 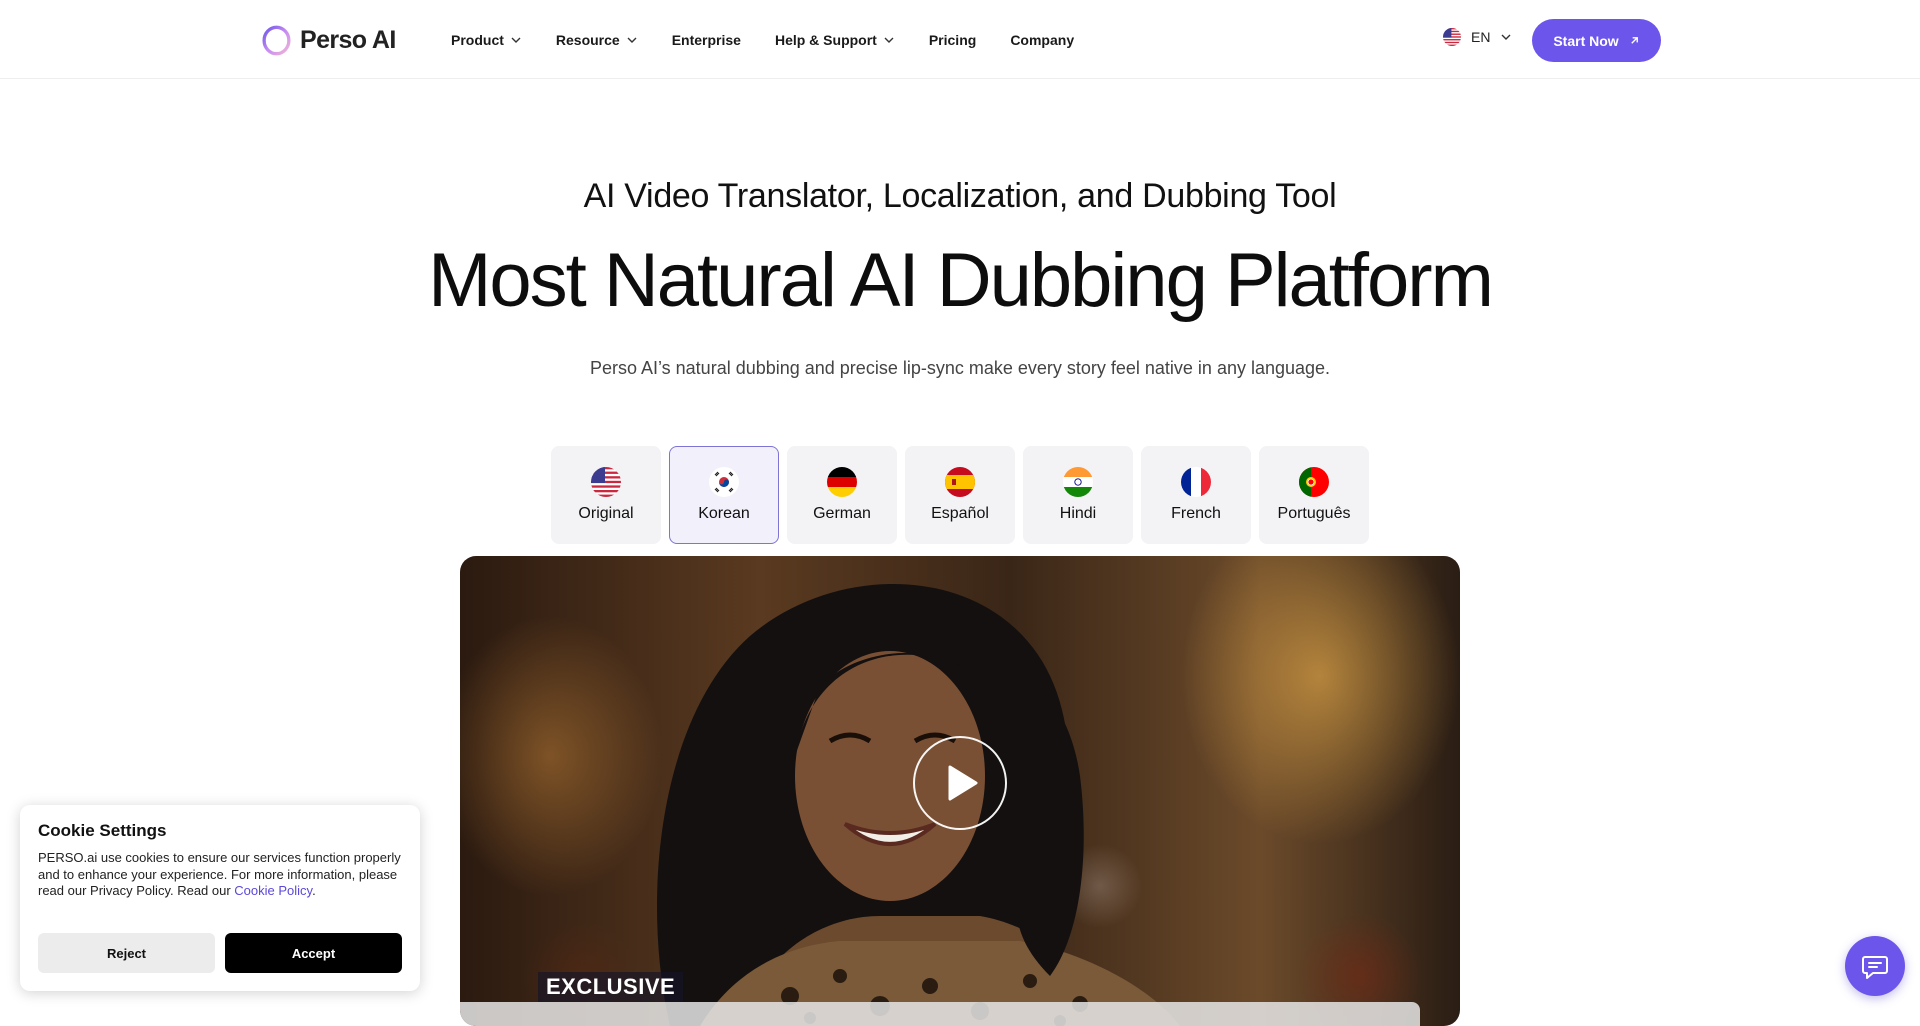 What do you see at coordinates (825, 39) in the screenshot?
I see `nav-help-support-label: Help & Support` at bounding box center [825, 39].